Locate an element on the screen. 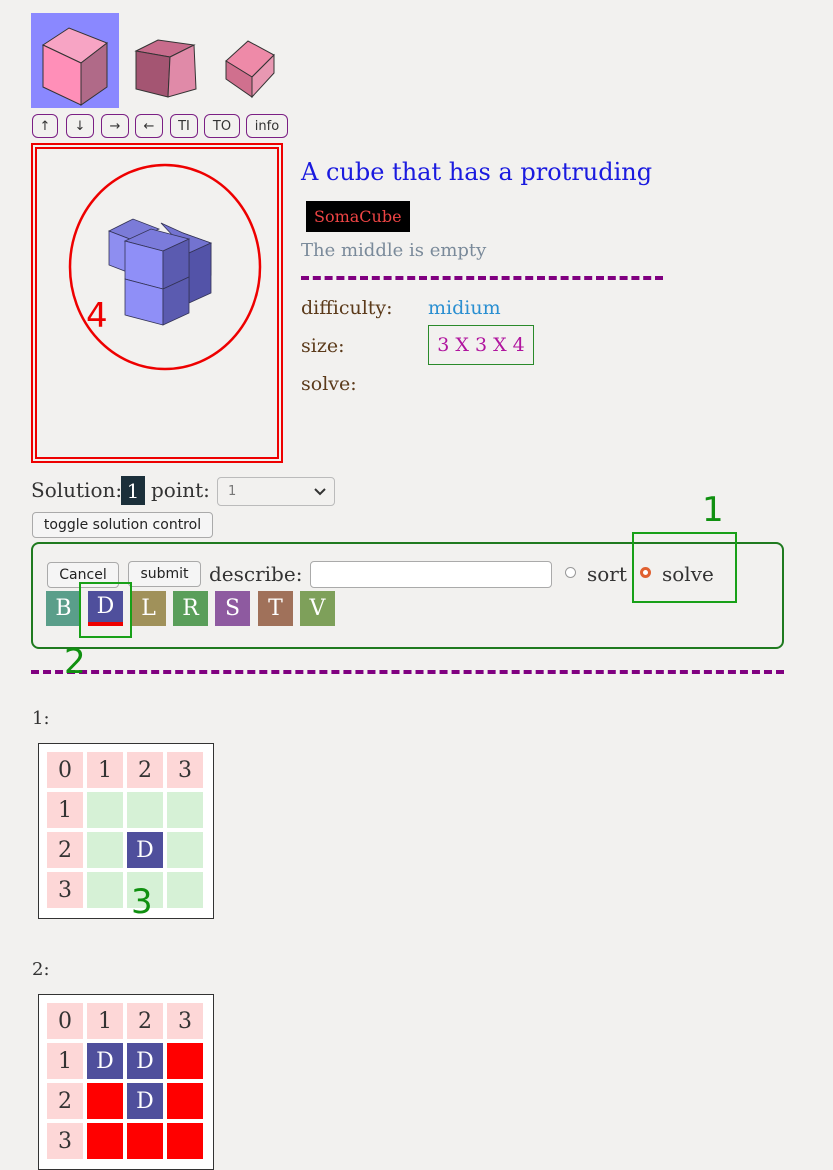  describe-input is located at coordinates (431, 574).